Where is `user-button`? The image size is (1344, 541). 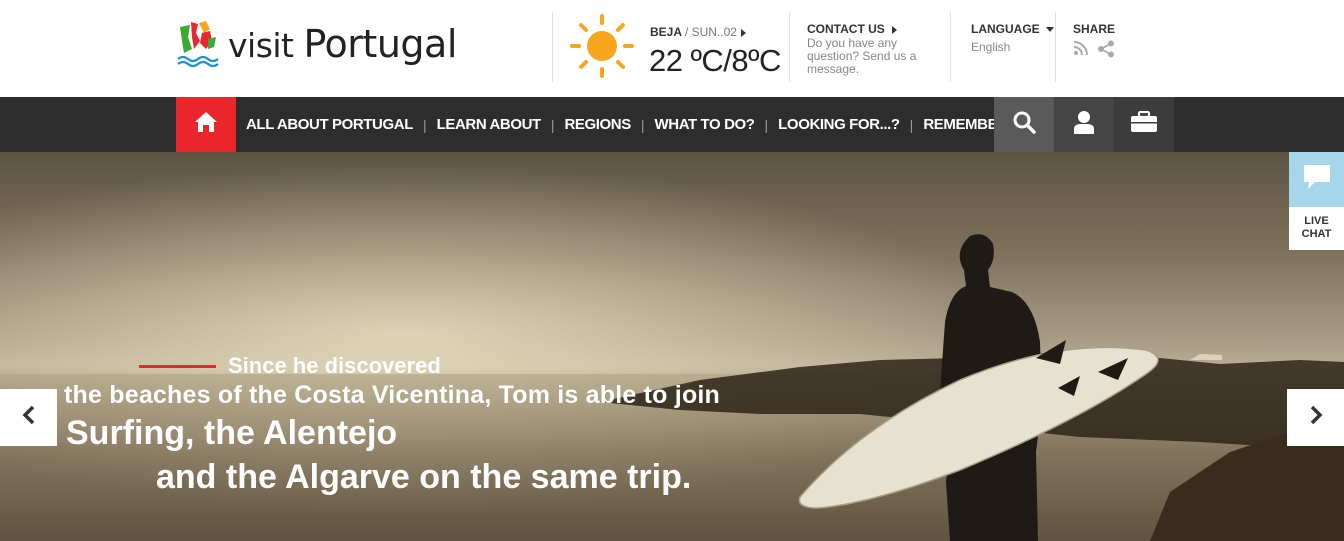 user-button is located at coordinates (1084, 124).